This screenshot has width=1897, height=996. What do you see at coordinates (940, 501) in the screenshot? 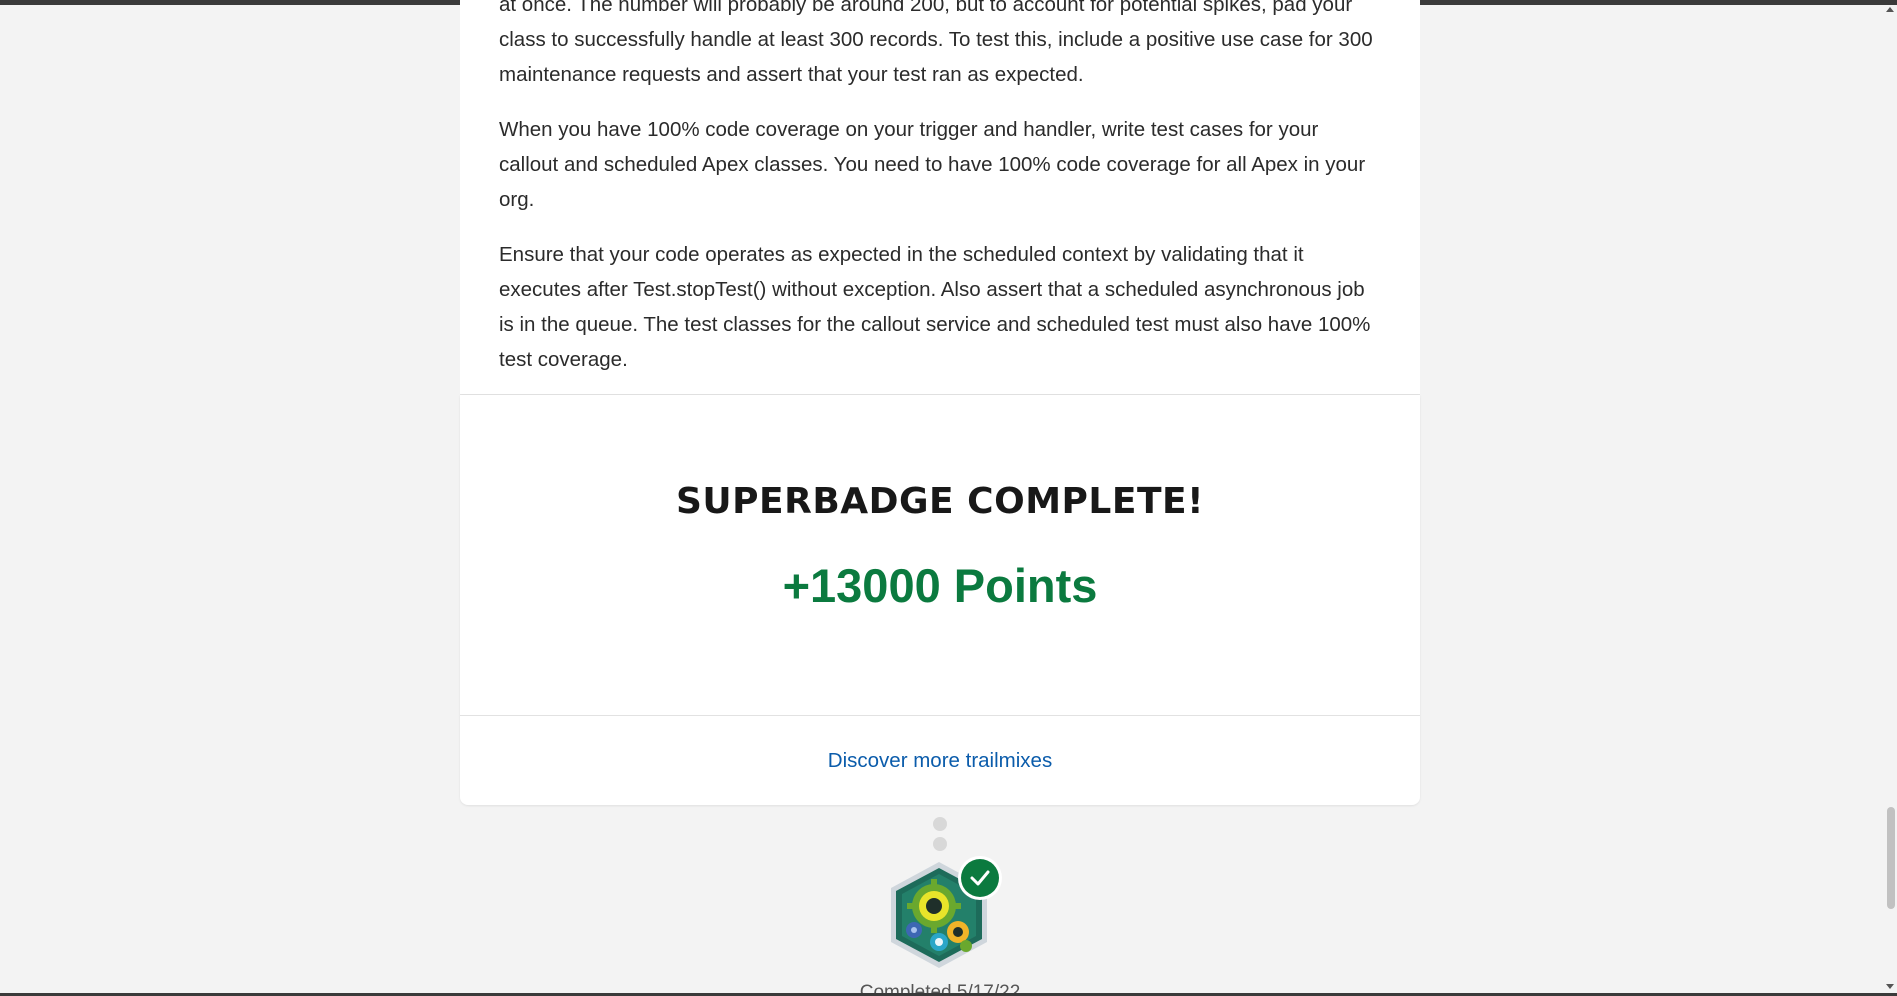
I see `completion-title: Superbadge Complete!` at bounding box center [940, 501].